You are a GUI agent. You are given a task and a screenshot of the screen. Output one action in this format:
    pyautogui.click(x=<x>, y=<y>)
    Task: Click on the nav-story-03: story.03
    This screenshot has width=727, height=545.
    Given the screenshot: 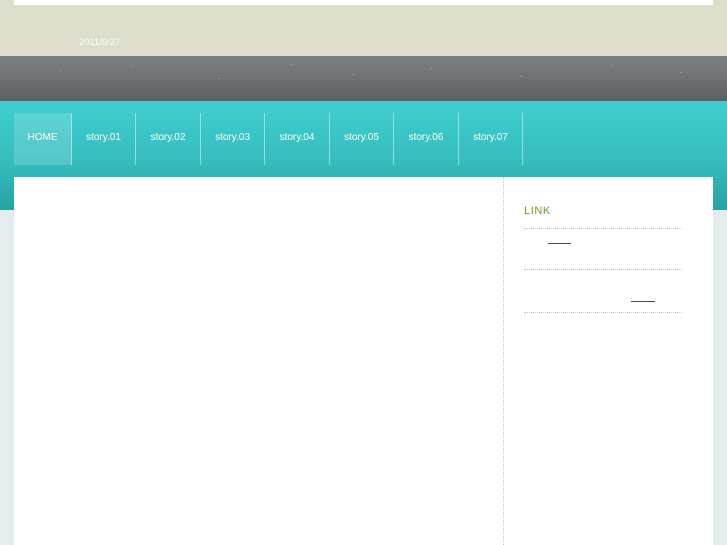 What is the action you would take?
    pyautogui.click(x=233, y=139)
    